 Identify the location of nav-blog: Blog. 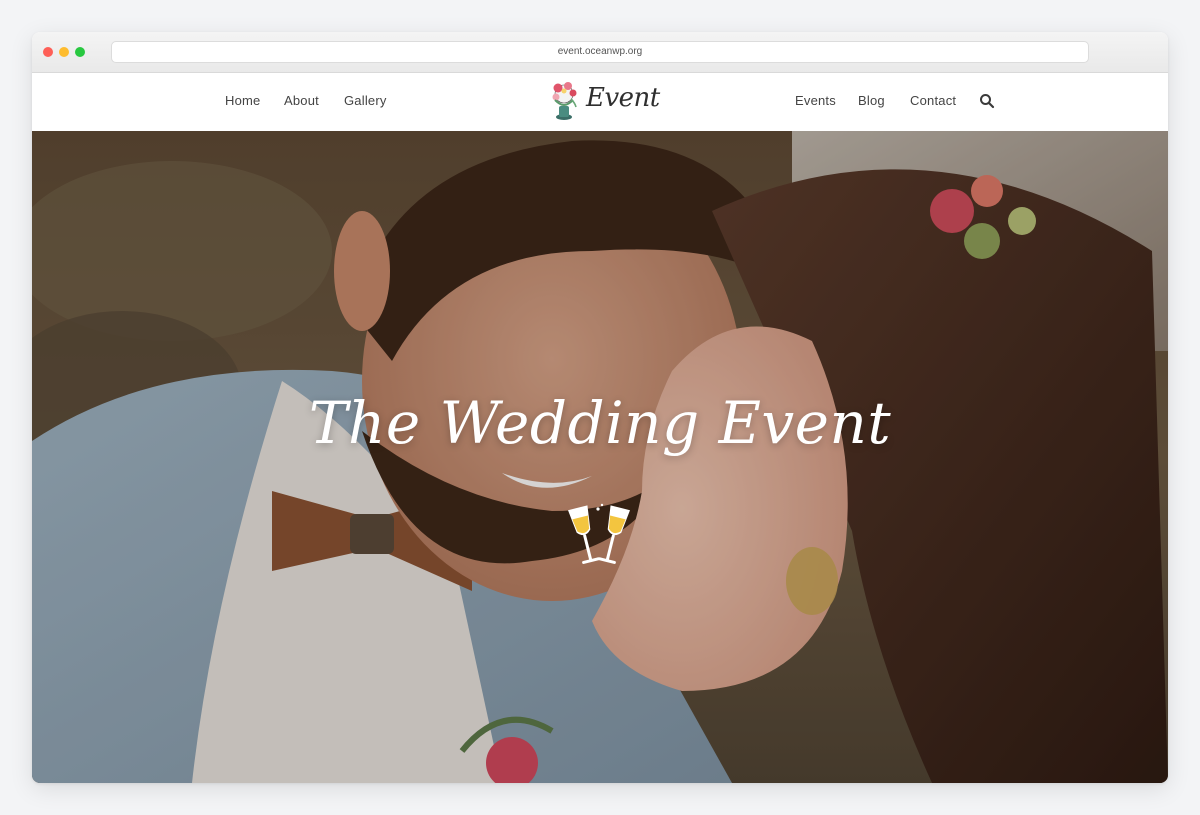
(871, 100).